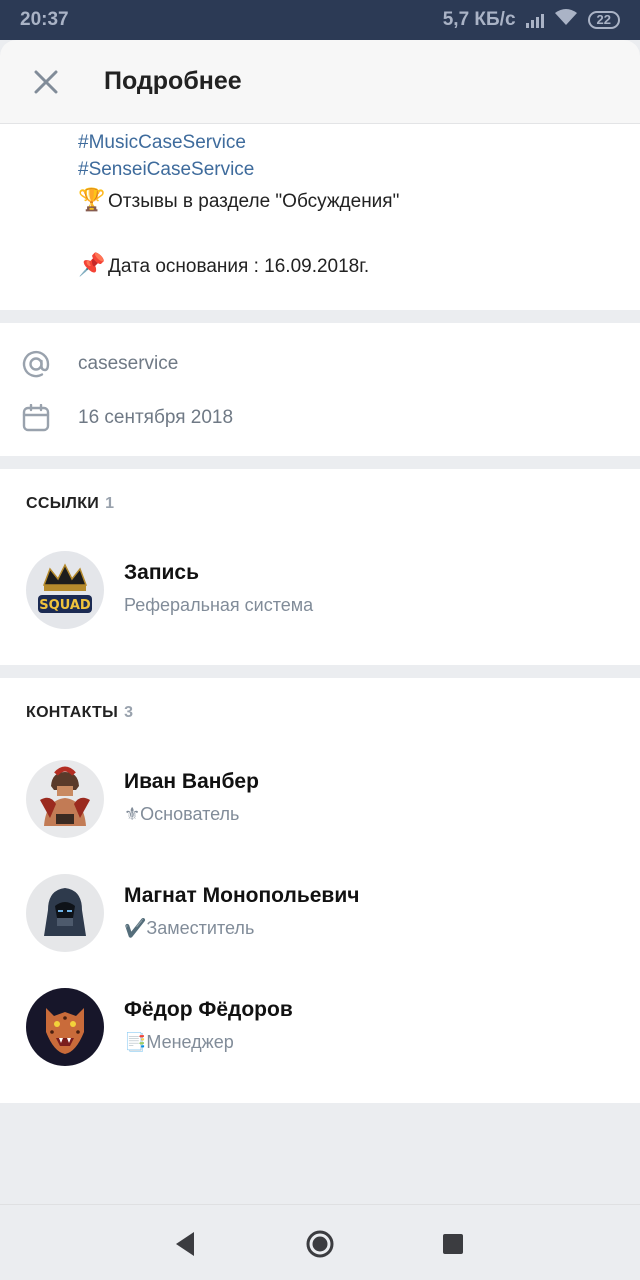 This screenshot has height=1280, width=640. What do you see at coordinates (242, 895) in the screenshot?
I see `contact-name: Магнат Монопольевич` at bounding box center [242, 895].